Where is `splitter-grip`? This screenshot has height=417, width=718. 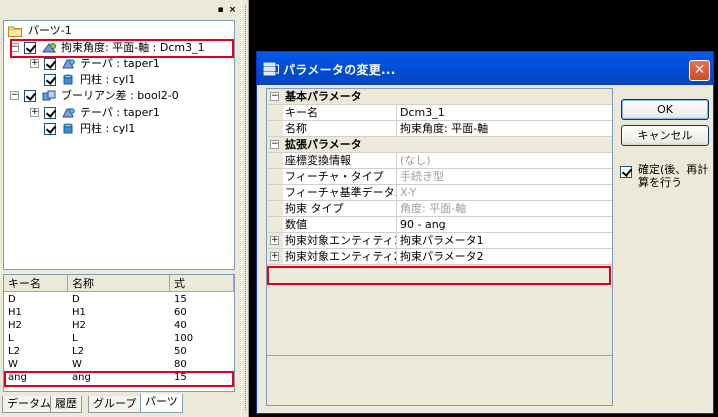
splitter-grip is located at coordinates (246, 207).